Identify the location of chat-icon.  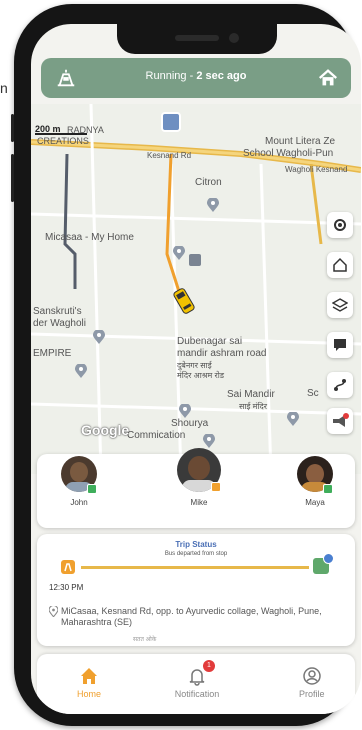
(340, 345).